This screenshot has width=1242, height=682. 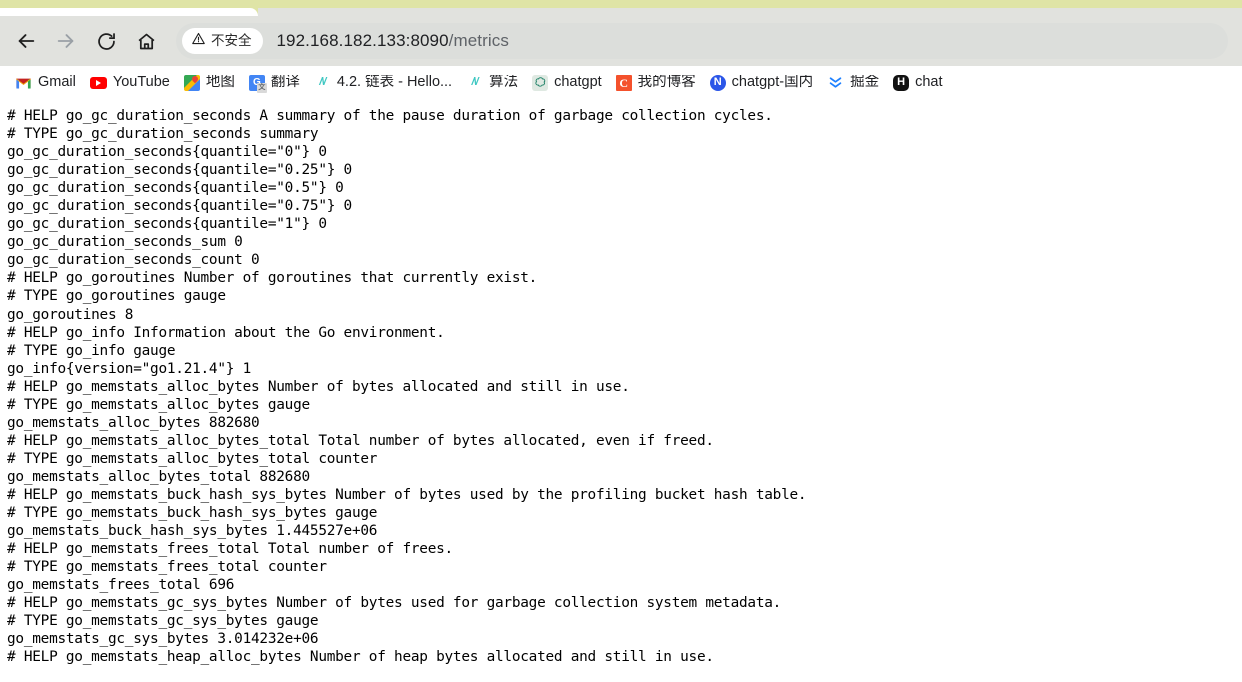 I want to click on bookmark-label: chatgpt, so click(x=578, y=82).